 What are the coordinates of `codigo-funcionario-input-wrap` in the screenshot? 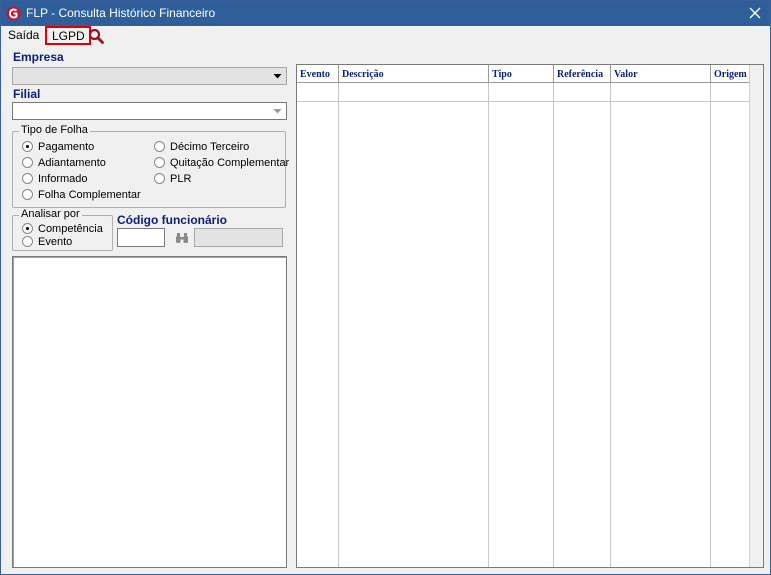 It's located at (141, 237).